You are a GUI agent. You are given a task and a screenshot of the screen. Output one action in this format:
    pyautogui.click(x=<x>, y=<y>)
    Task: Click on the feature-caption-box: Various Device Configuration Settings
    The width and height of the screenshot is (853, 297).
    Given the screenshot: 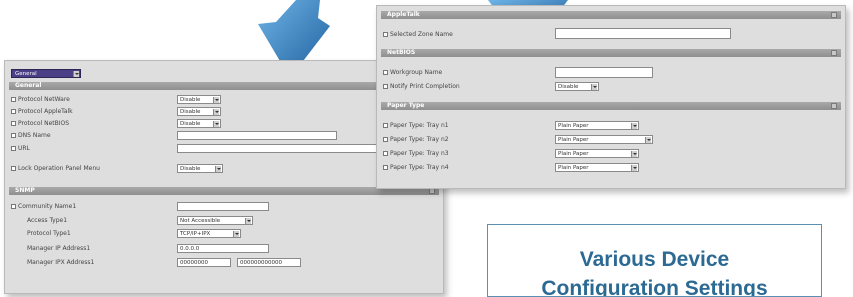 What is the action you would take?
    pyautogui.click(x=654, y=260)
    